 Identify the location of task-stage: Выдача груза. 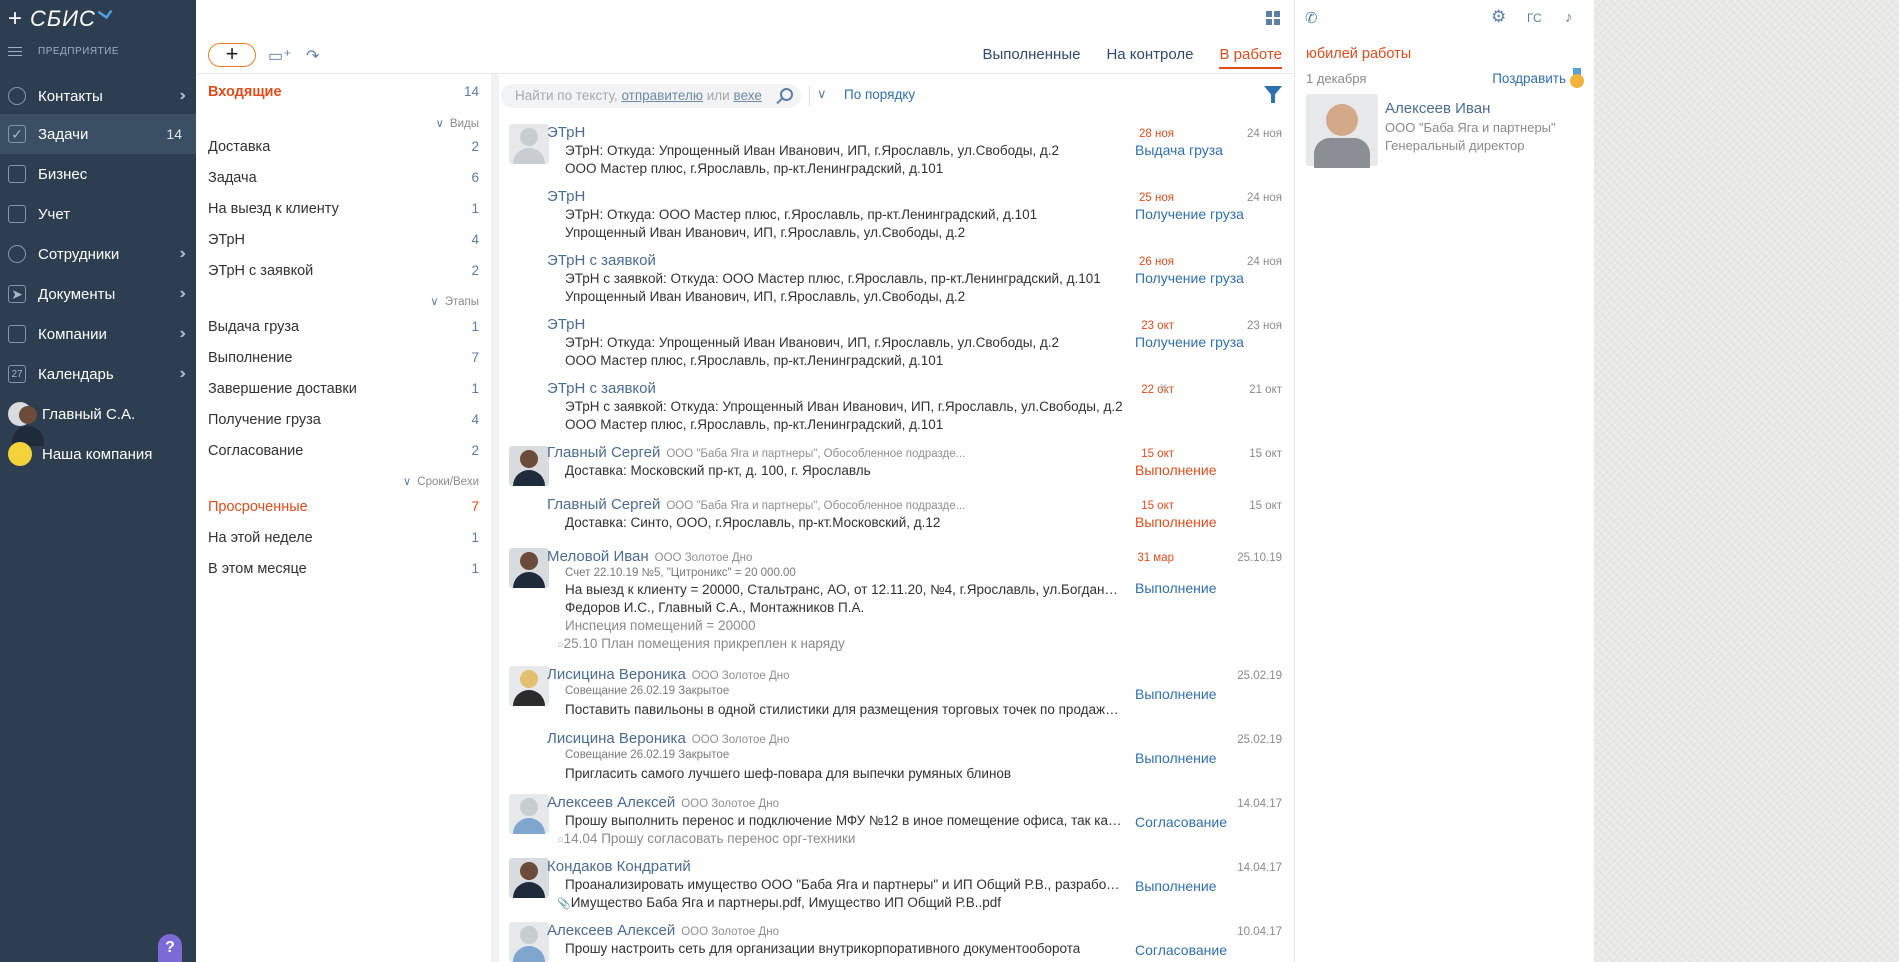
(1179, 150).